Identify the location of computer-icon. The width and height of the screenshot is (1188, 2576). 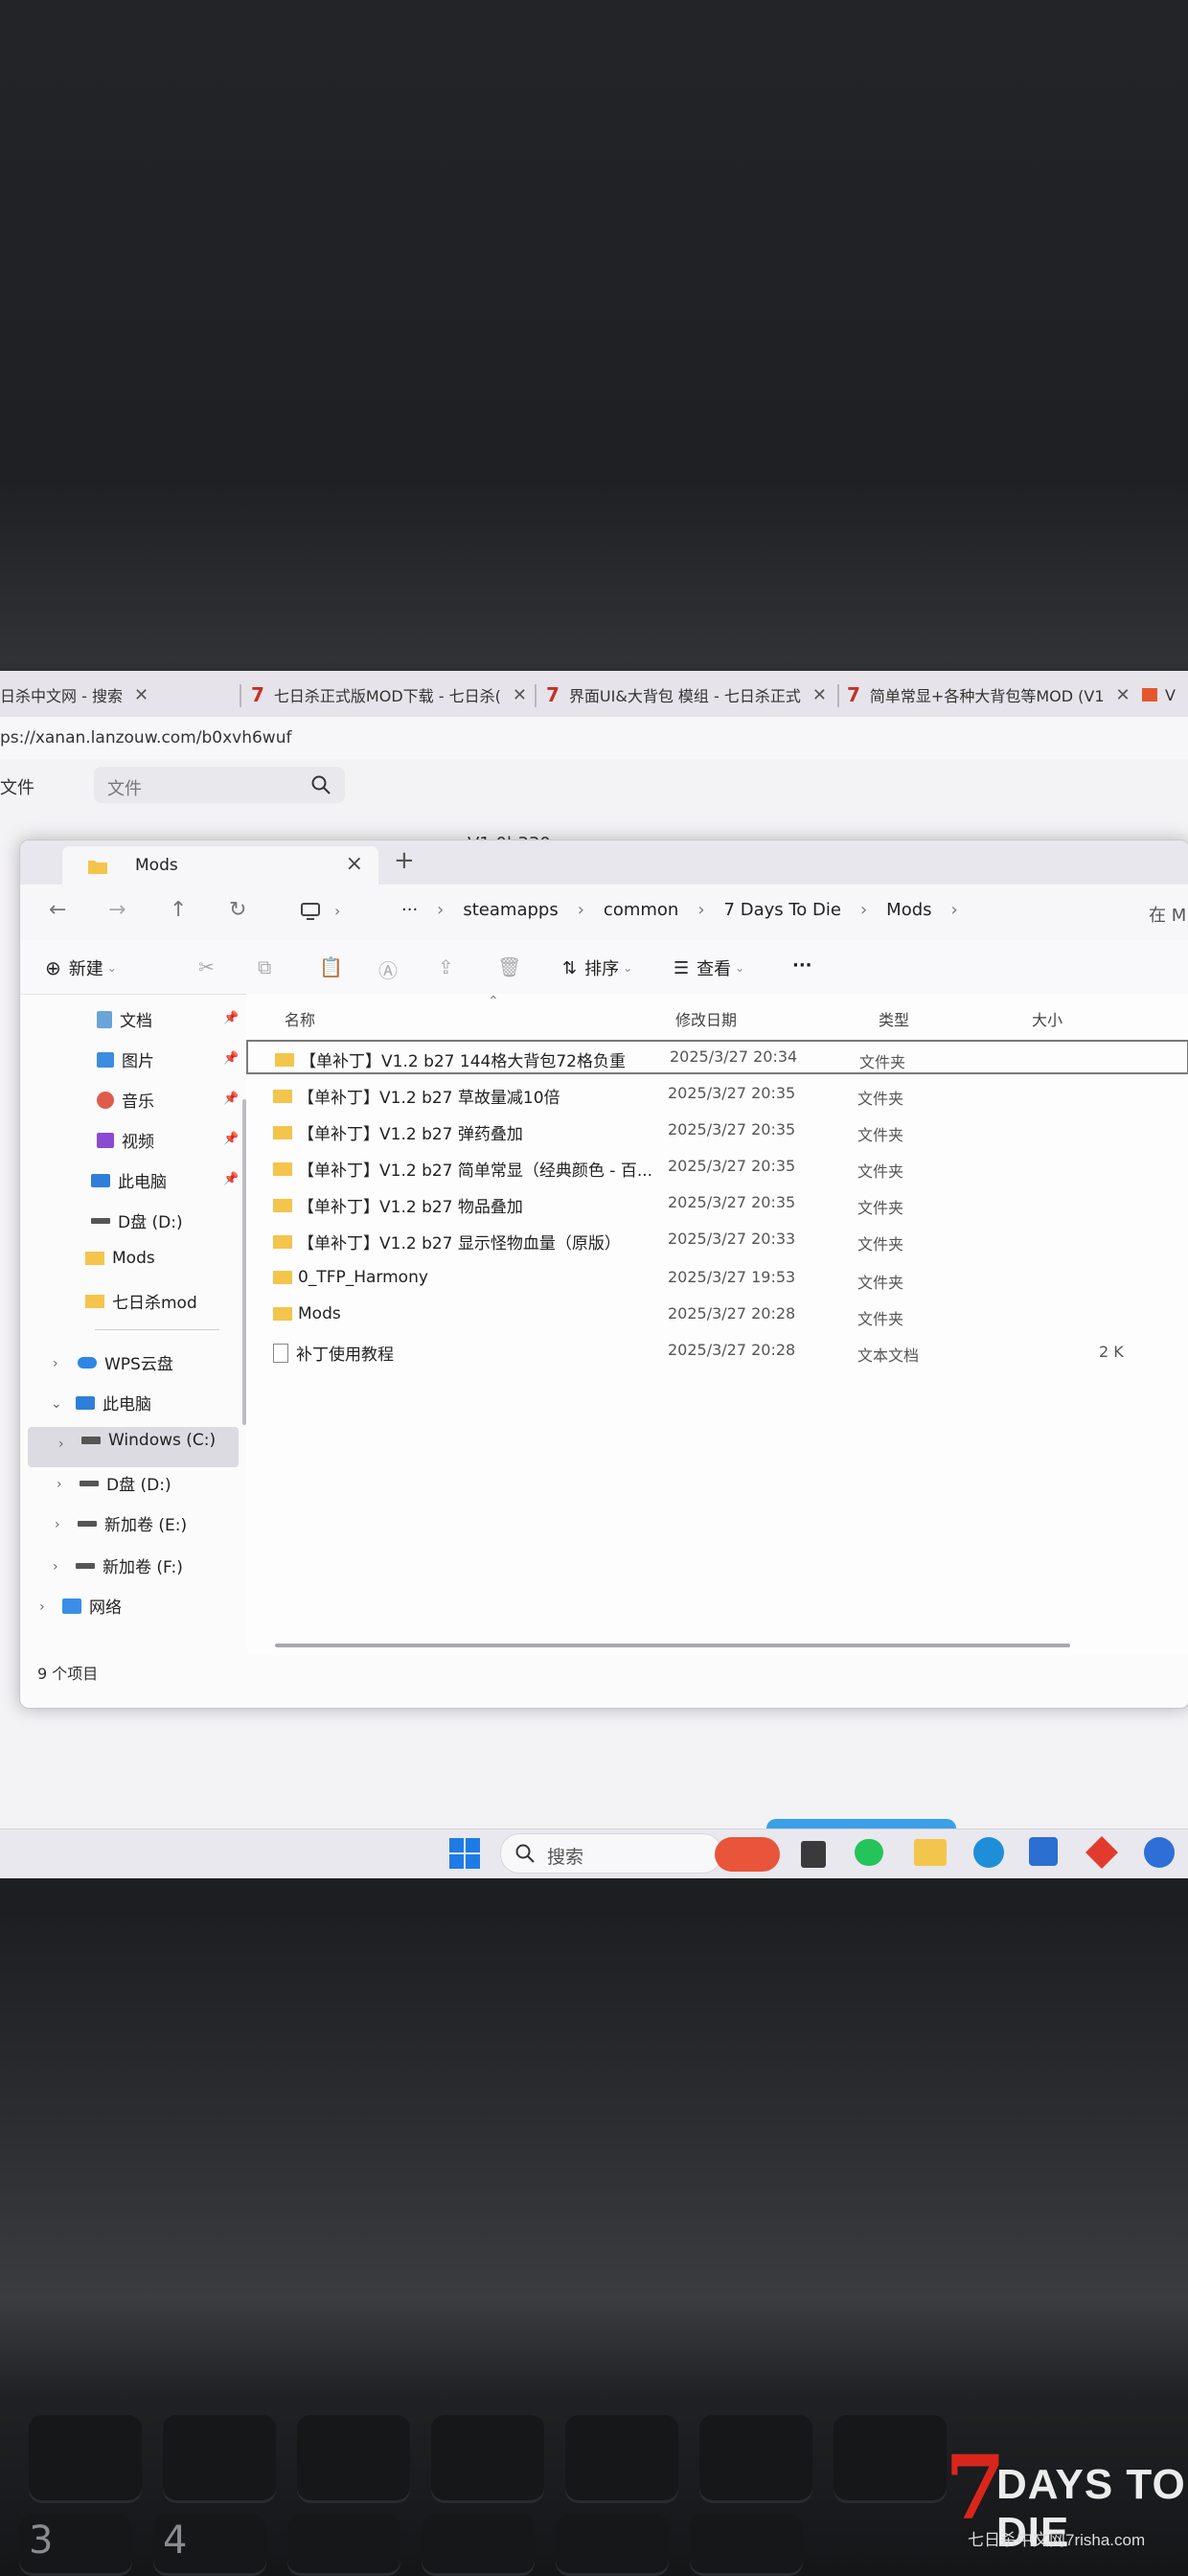
(100, 1180).